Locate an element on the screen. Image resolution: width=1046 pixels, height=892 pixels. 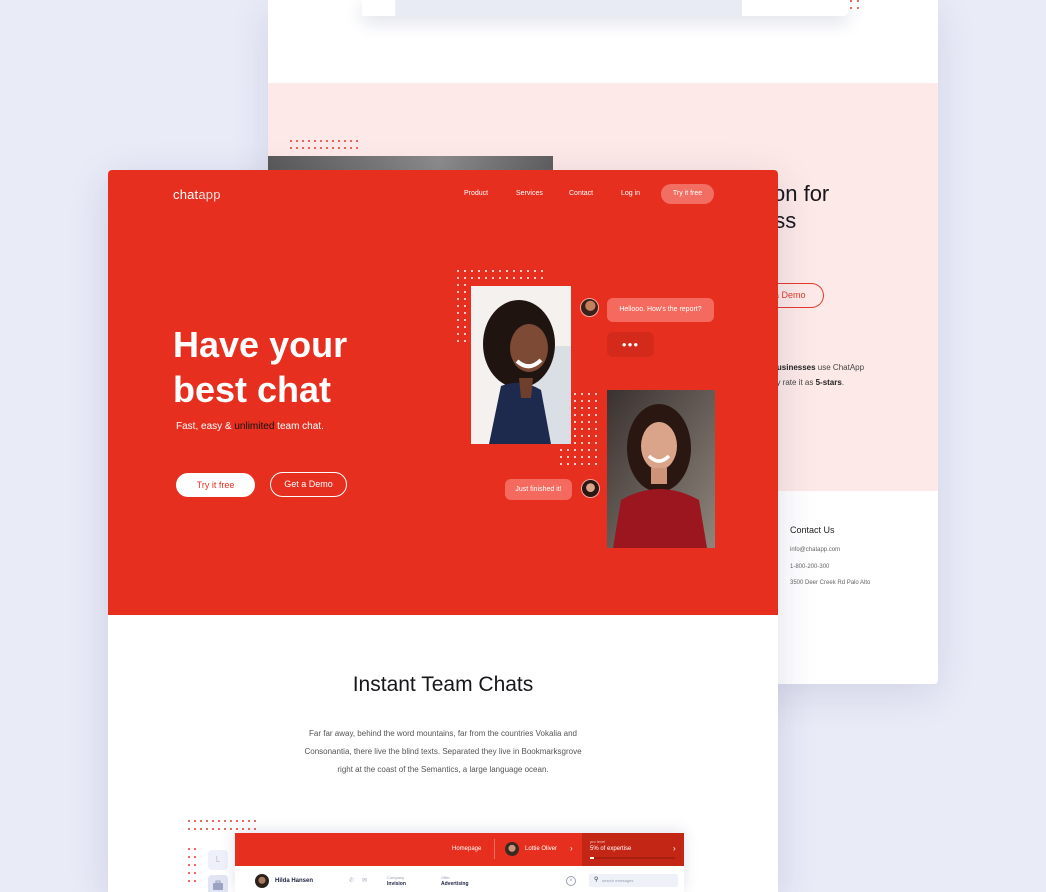
back-app-sidebar is located at coordinates (379, 8).